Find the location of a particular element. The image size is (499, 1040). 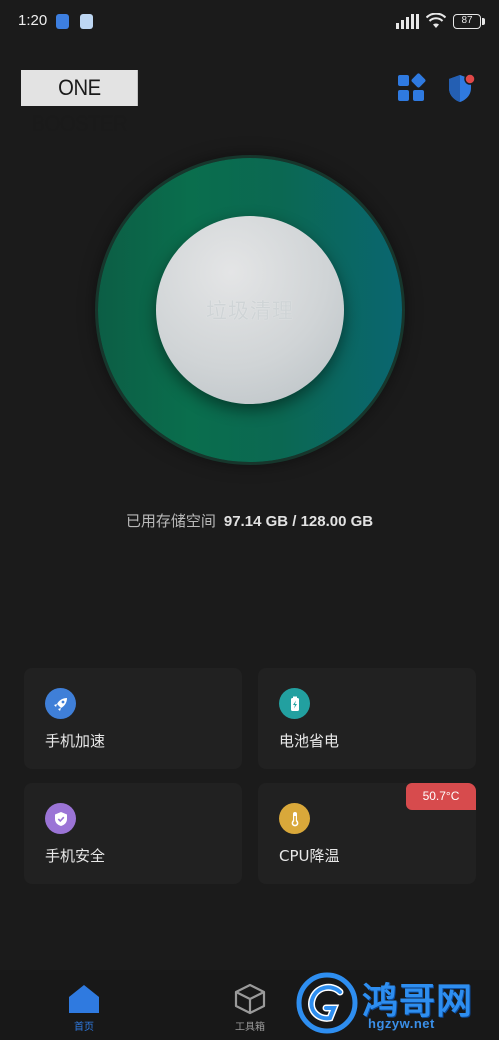

storage-label: 已用存储空间 is located at coordinates (170, 521).